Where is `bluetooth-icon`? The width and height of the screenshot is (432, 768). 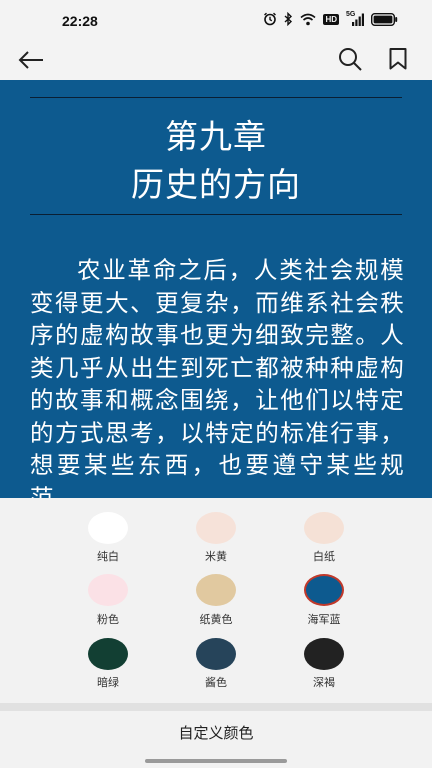 bluetooth-icon is located at coordinates (288, 19).